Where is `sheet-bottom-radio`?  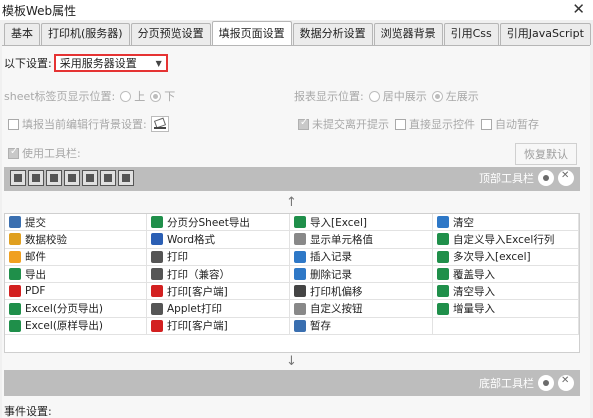
sheet-bottom-radio is located at coordinates (156, 96).